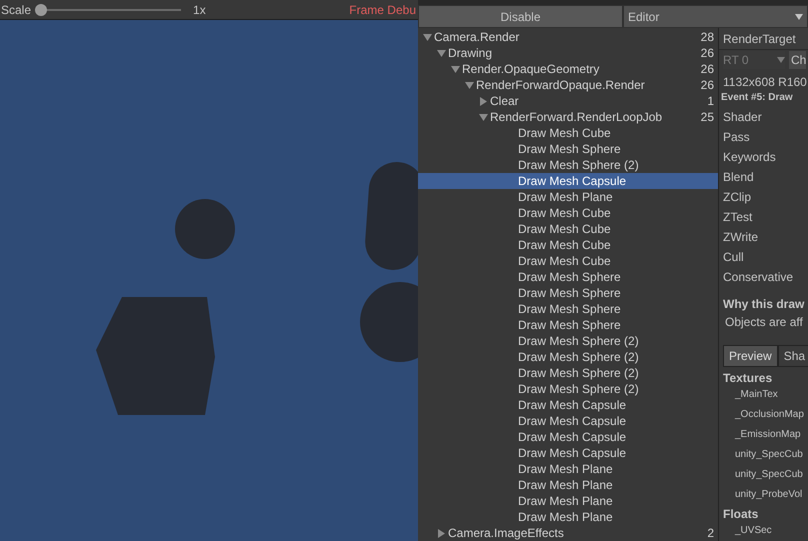 This screenshot has height=541, width=808. I want to click on event-count: 28, so click(707, 37).